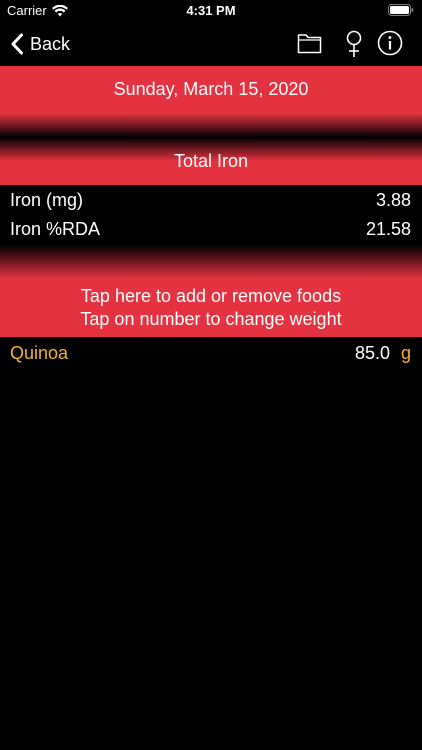 Image resolution: width=422 pixels, height=750 pixels. Describe the element at coordinates (405, 353) in the screenshot. I see `food-unit: g` at that location.